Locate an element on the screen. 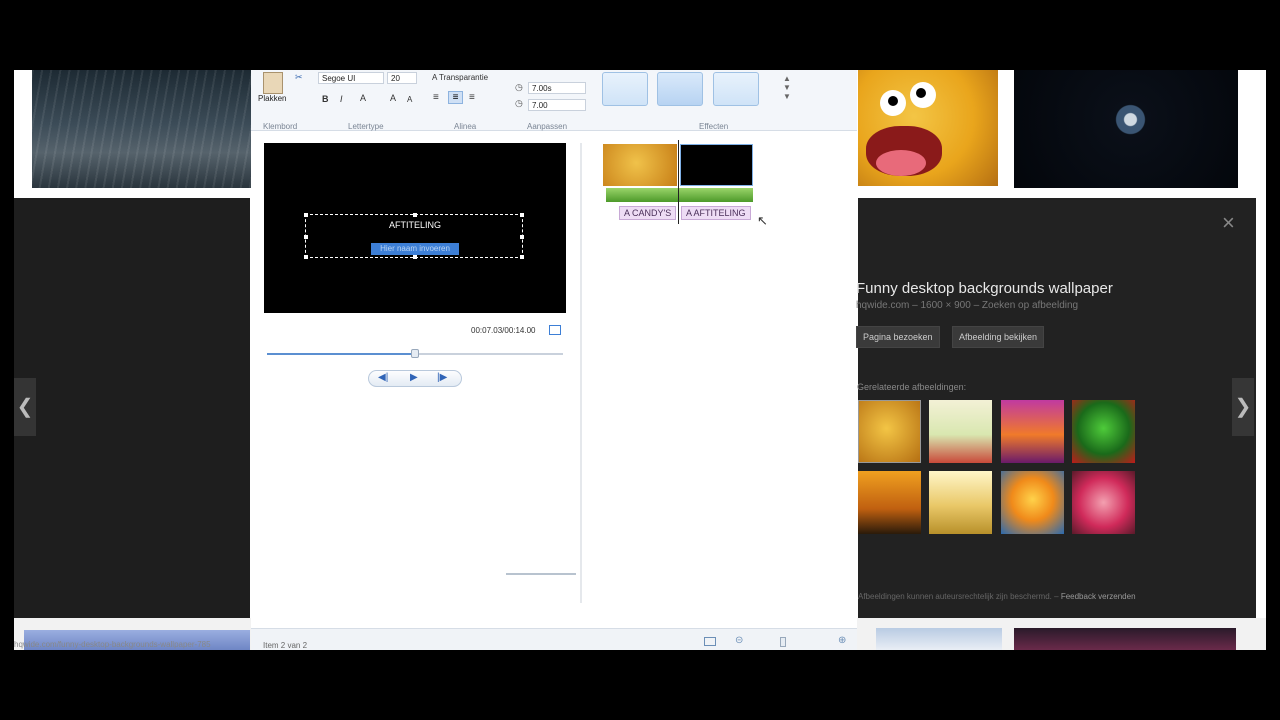  effects-scroll-icon: ▲ ▼ ▼ is located at coordinates (787, 87).